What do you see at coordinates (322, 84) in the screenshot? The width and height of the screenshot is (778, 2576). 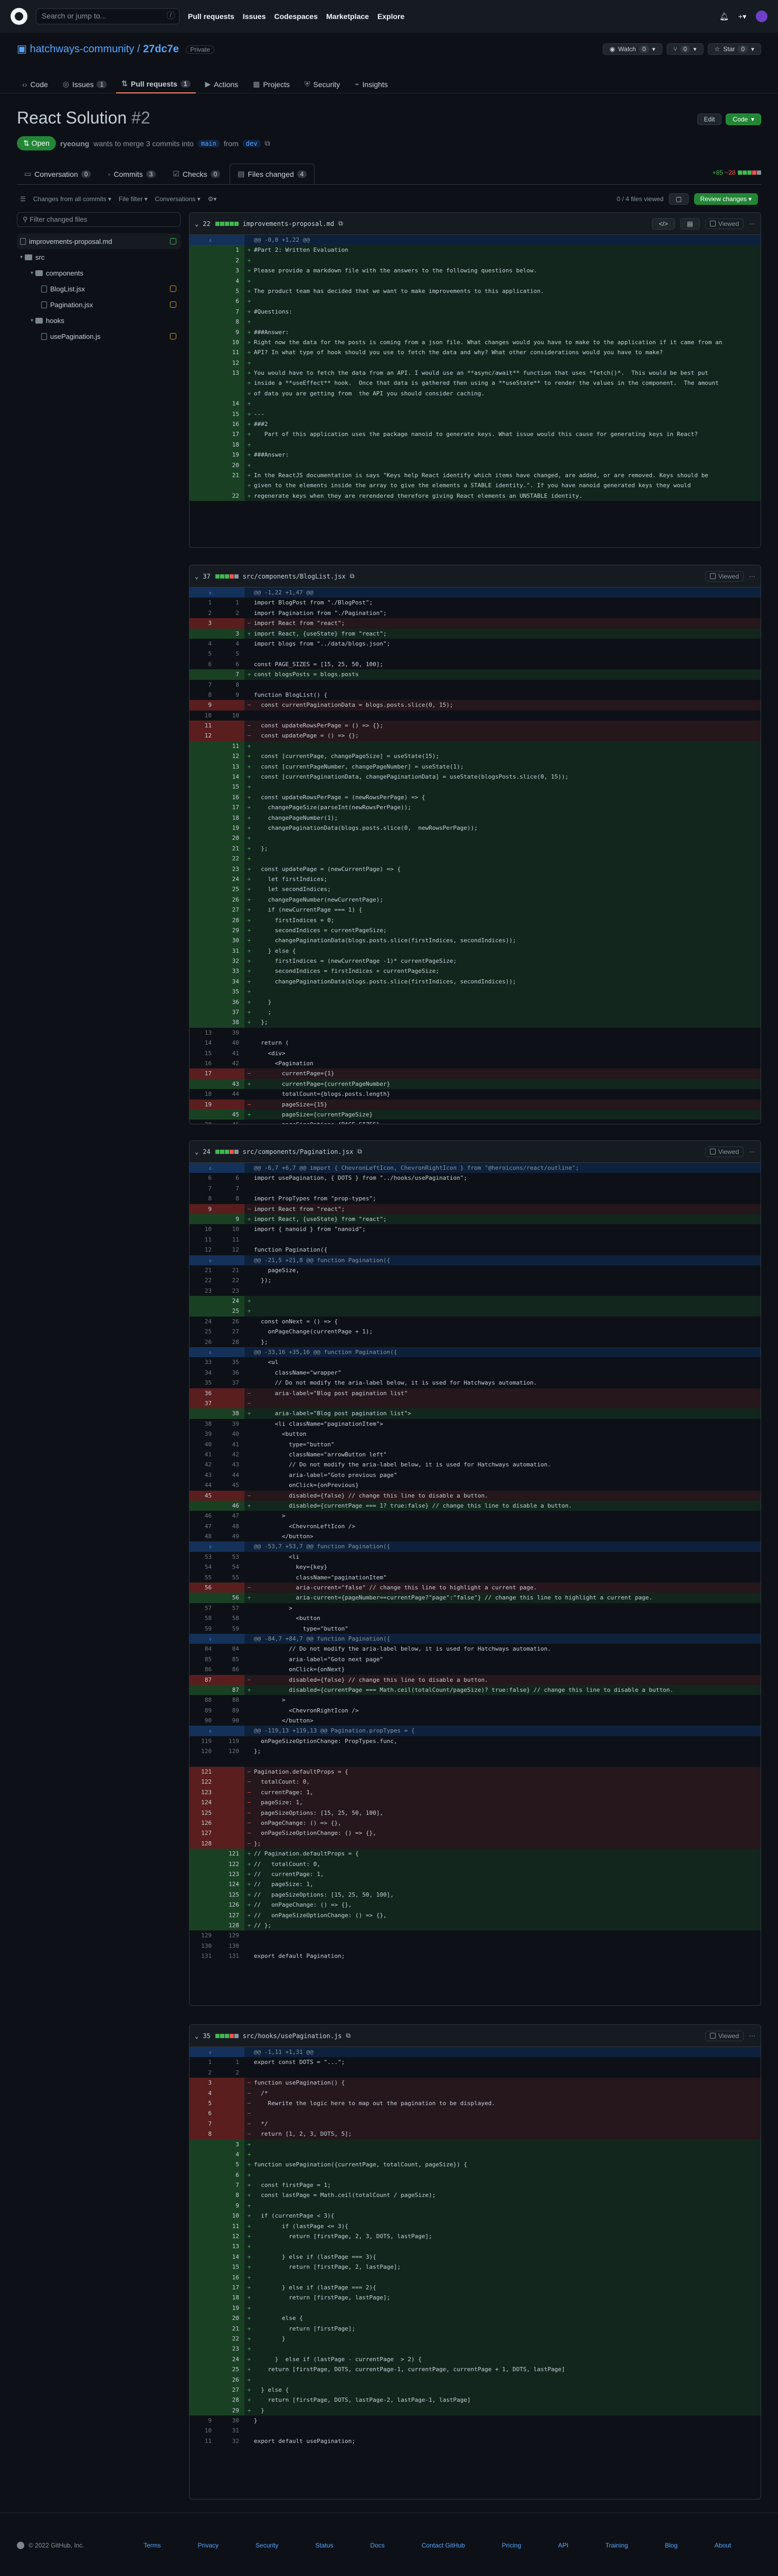 I see `tab-security: ⛨ Security` at bounding box center [322, 84].